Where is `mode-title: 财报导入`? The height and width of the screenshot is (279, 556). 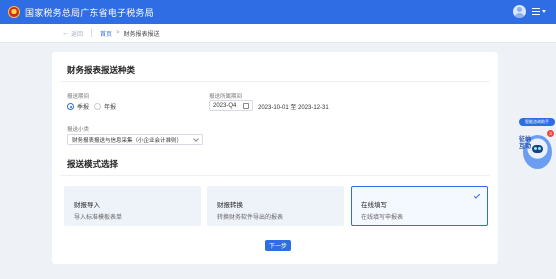 mode-title: 财报导入 is located at coordinates (87, 205).